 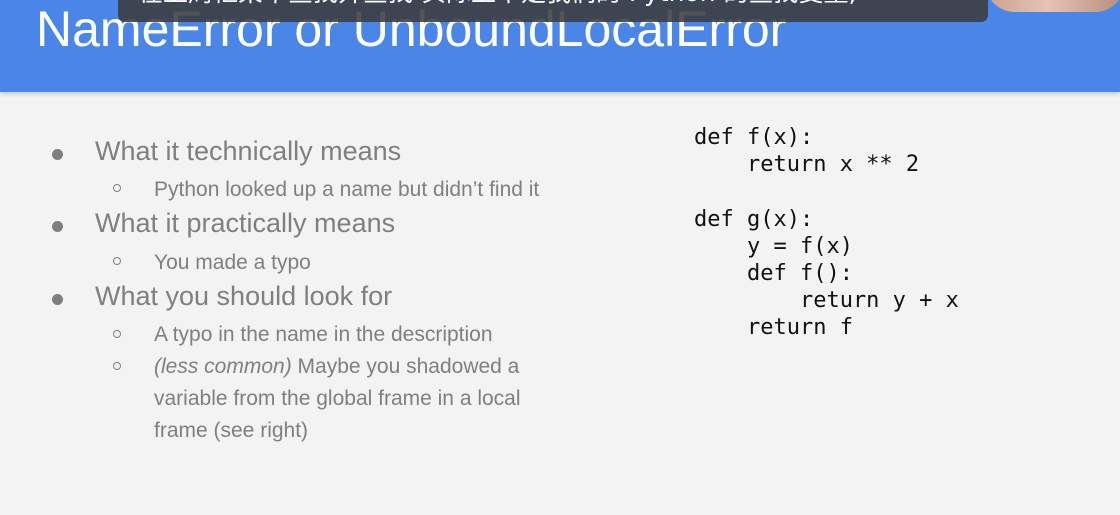 What do you see at coordinates (231, 430) in the screenshot?
I see `sub-bullet-shadowed-line-3: frame (see right)` at bounding box center [231, 430].